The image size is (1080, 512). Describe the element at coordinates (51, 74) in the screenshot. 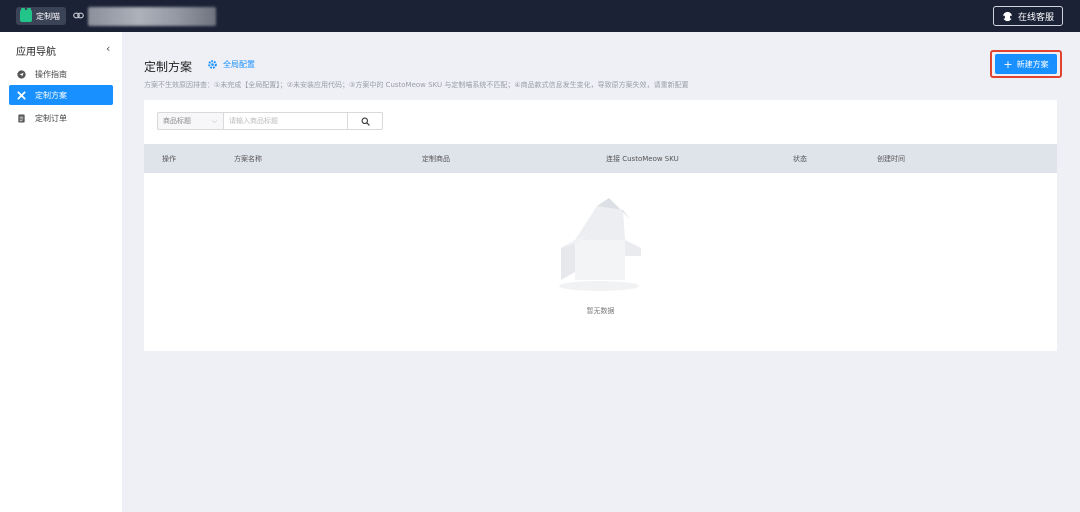

I see `sidebar-item-label: 操作指南` at that location.